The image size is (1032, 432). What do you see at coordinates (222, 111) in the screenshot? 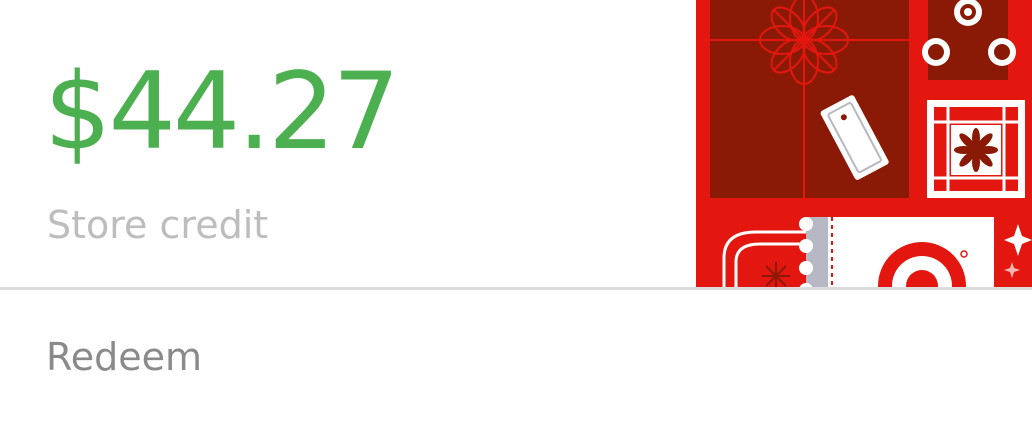
I see `credit-amount: $44.27` at bounding box center [222, 111].